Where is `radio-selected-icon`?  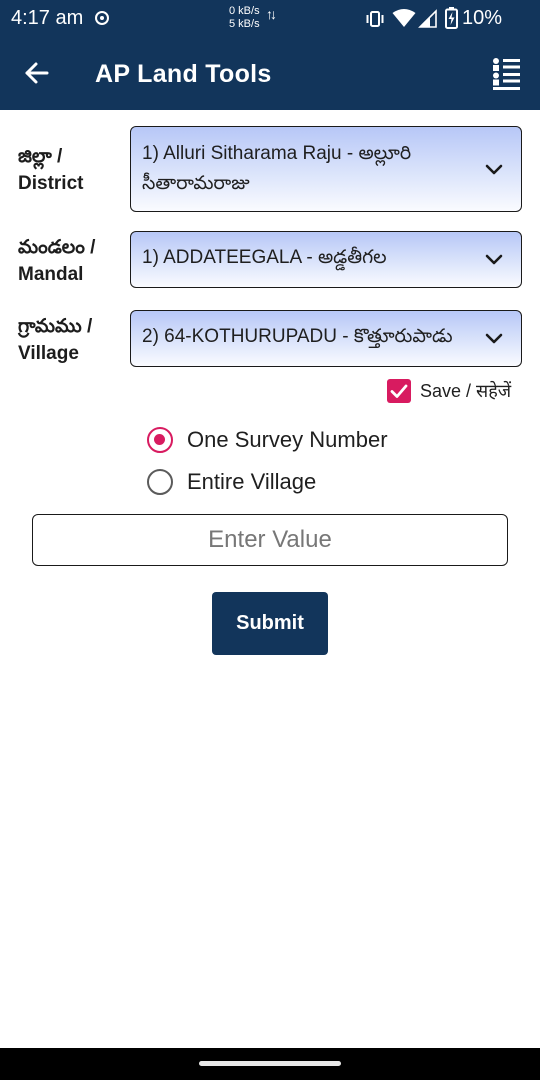 radio-selected-icon is located at coordinates (160, 440).